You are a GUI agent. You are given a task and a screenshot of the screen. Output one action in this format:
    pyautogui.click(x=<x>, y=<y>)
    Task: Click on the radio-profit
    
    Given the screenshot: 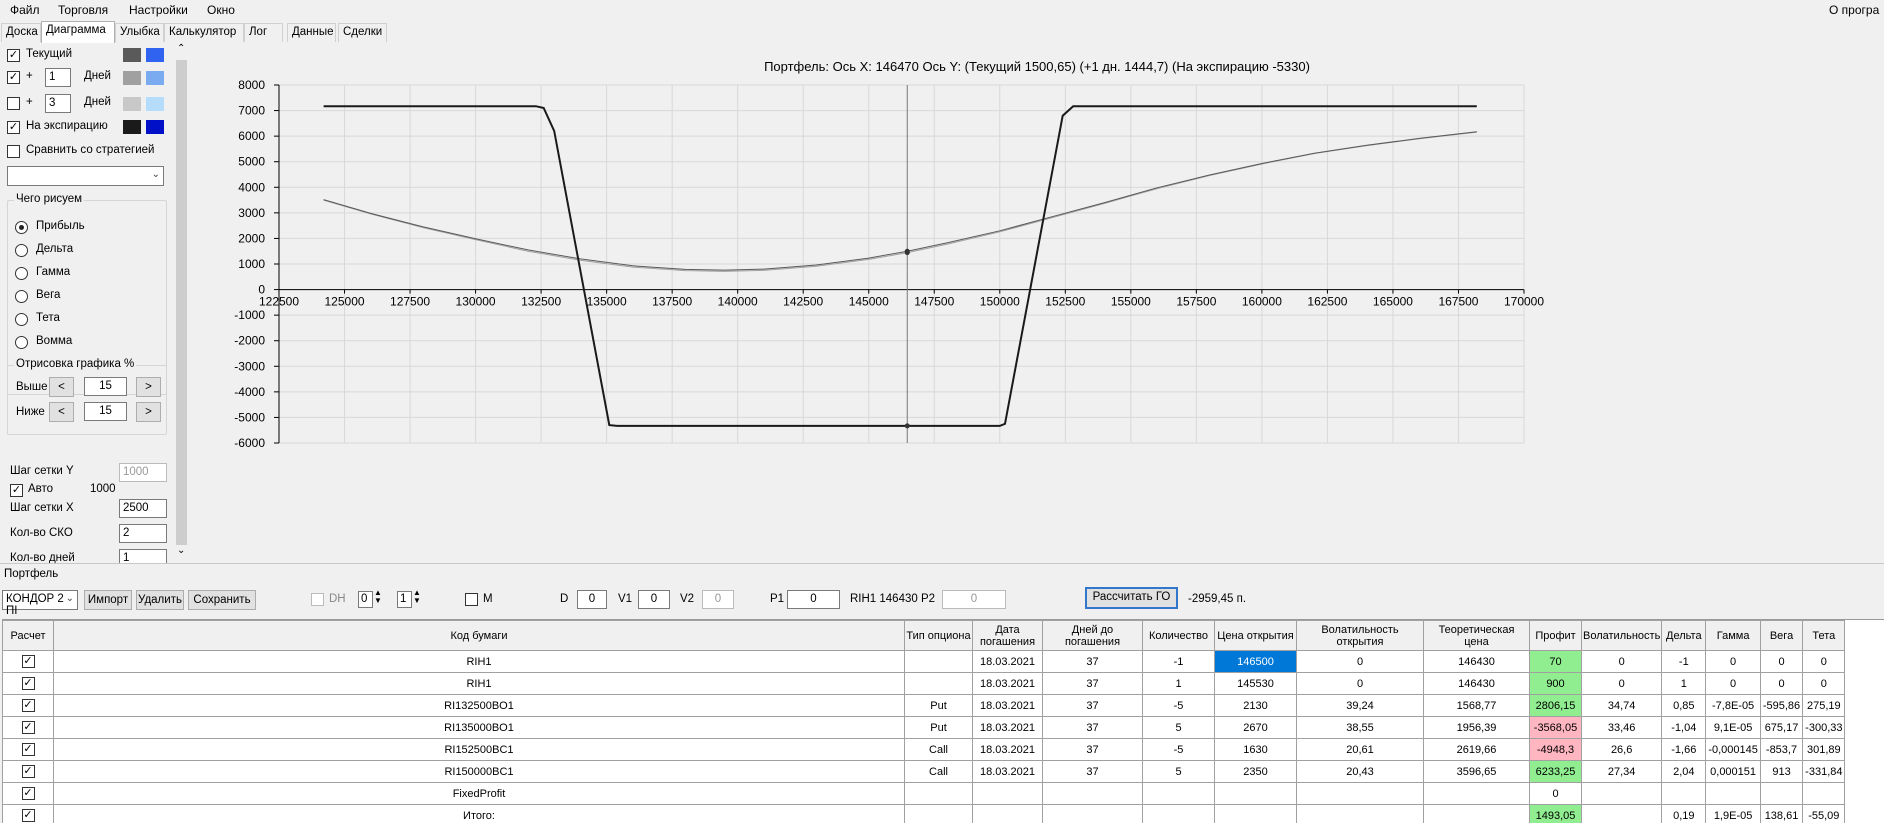 What is the action you would take?
    pyautogui.click(x=21, y=227)
    